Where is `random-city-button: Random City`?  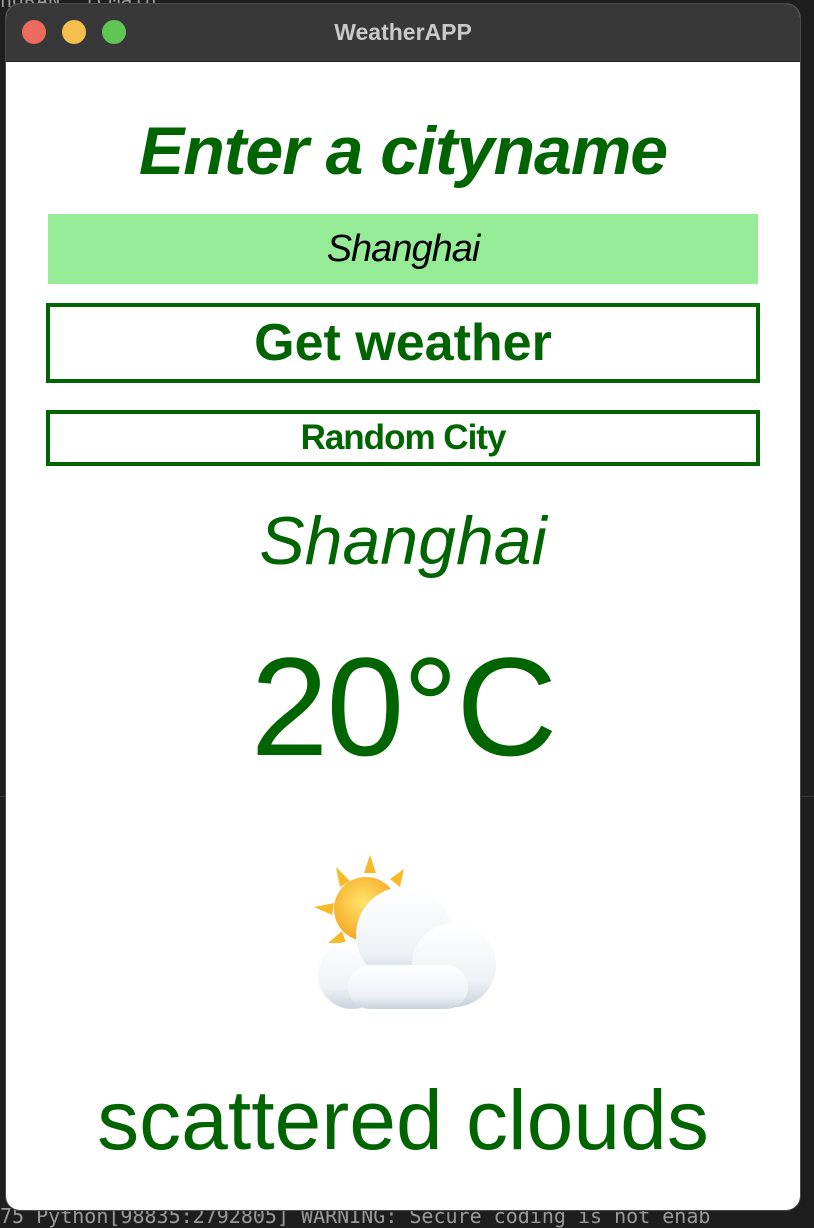
random-city-button: Random City is located at coordinates (403, 438).